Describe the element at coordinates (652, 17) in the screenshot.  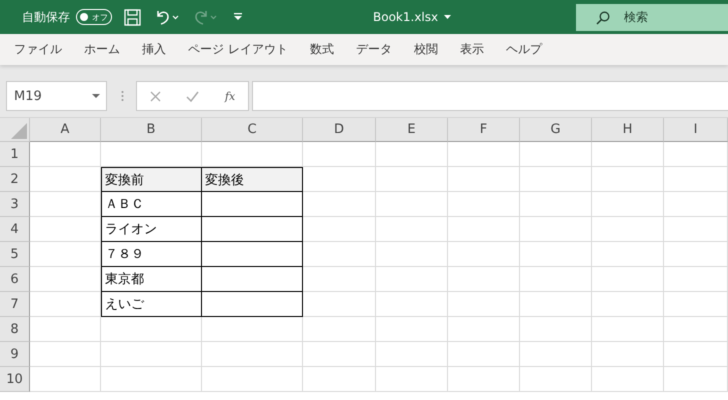
I see `search-field: 検索` at that location.